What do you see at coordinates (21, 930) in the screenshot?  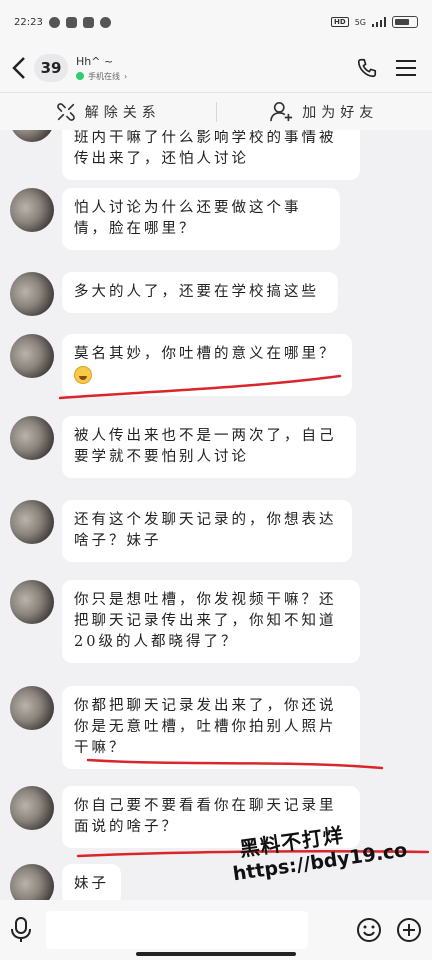 I see `microphone-icon` at bounding box center [21, 930].